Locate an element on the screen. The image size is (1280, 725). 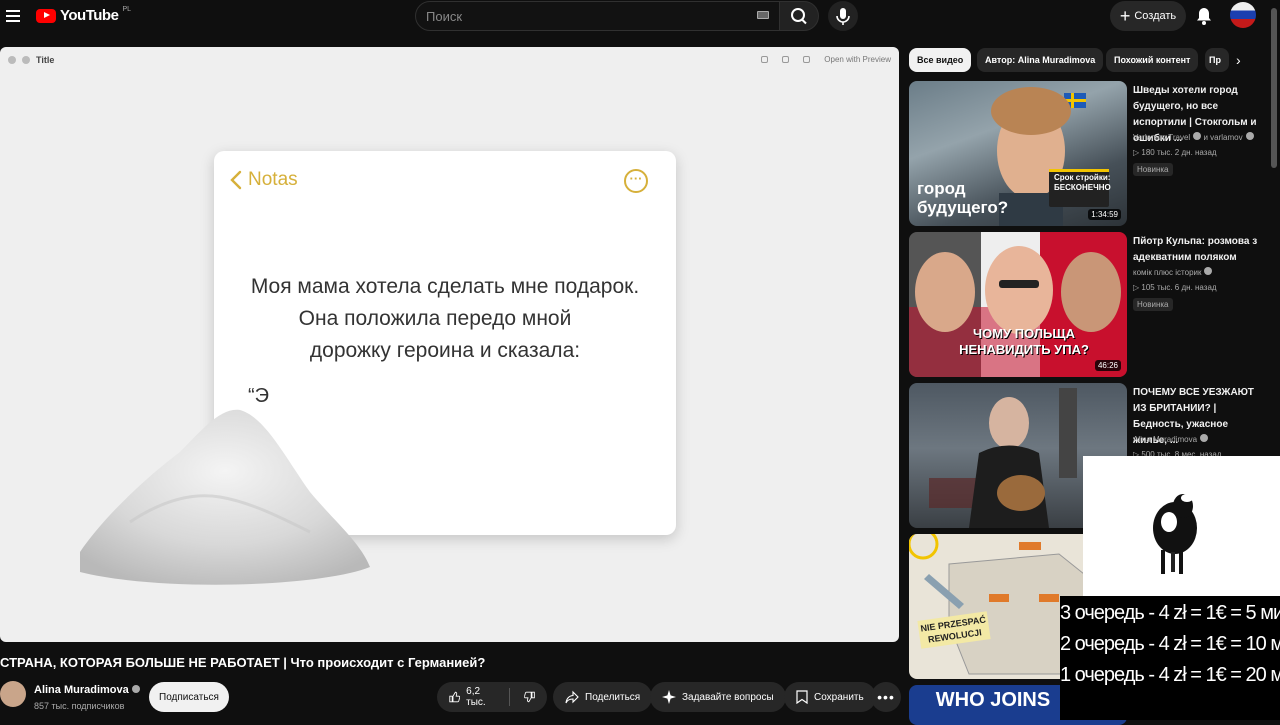
preview-titlebar: Title is located at coordinates (31, 60).